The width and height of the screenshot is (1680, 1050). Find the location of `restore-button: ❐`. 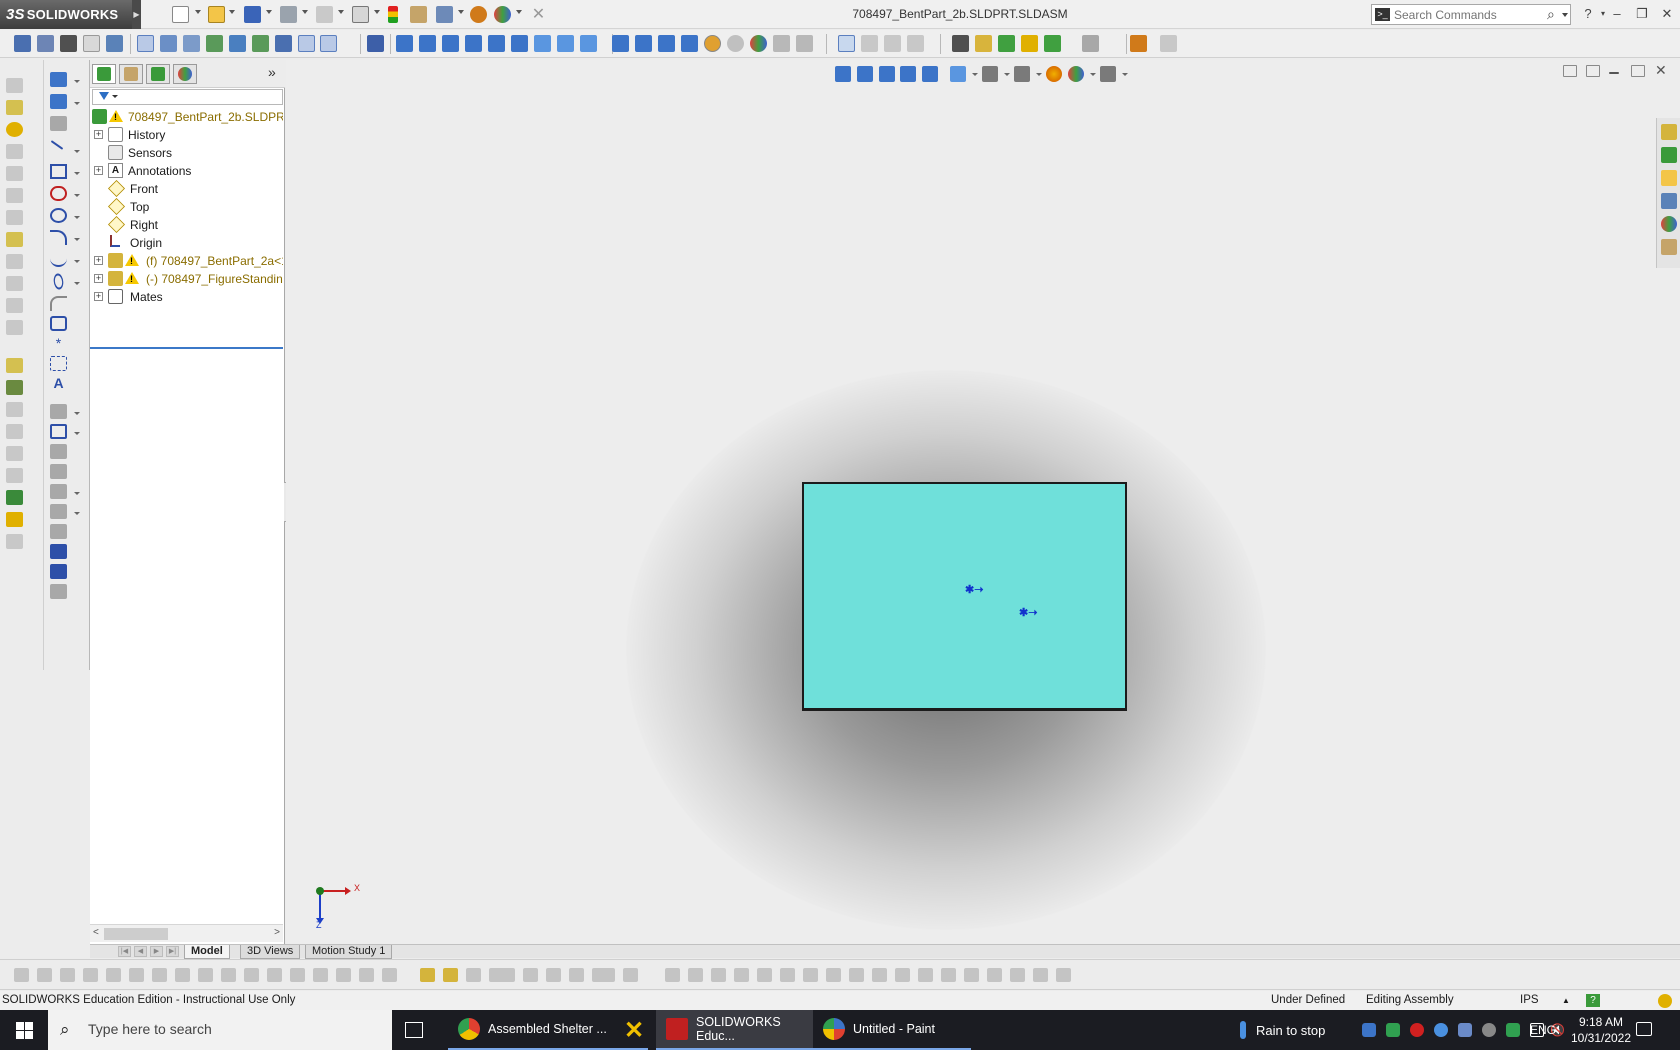

restore-button: ❐ is located at coordinates (1642, 14).